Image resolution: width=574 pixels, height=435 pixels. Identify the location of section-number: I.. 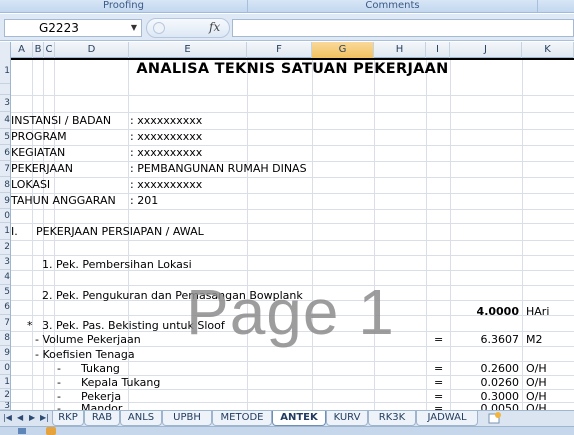
(14, 231).